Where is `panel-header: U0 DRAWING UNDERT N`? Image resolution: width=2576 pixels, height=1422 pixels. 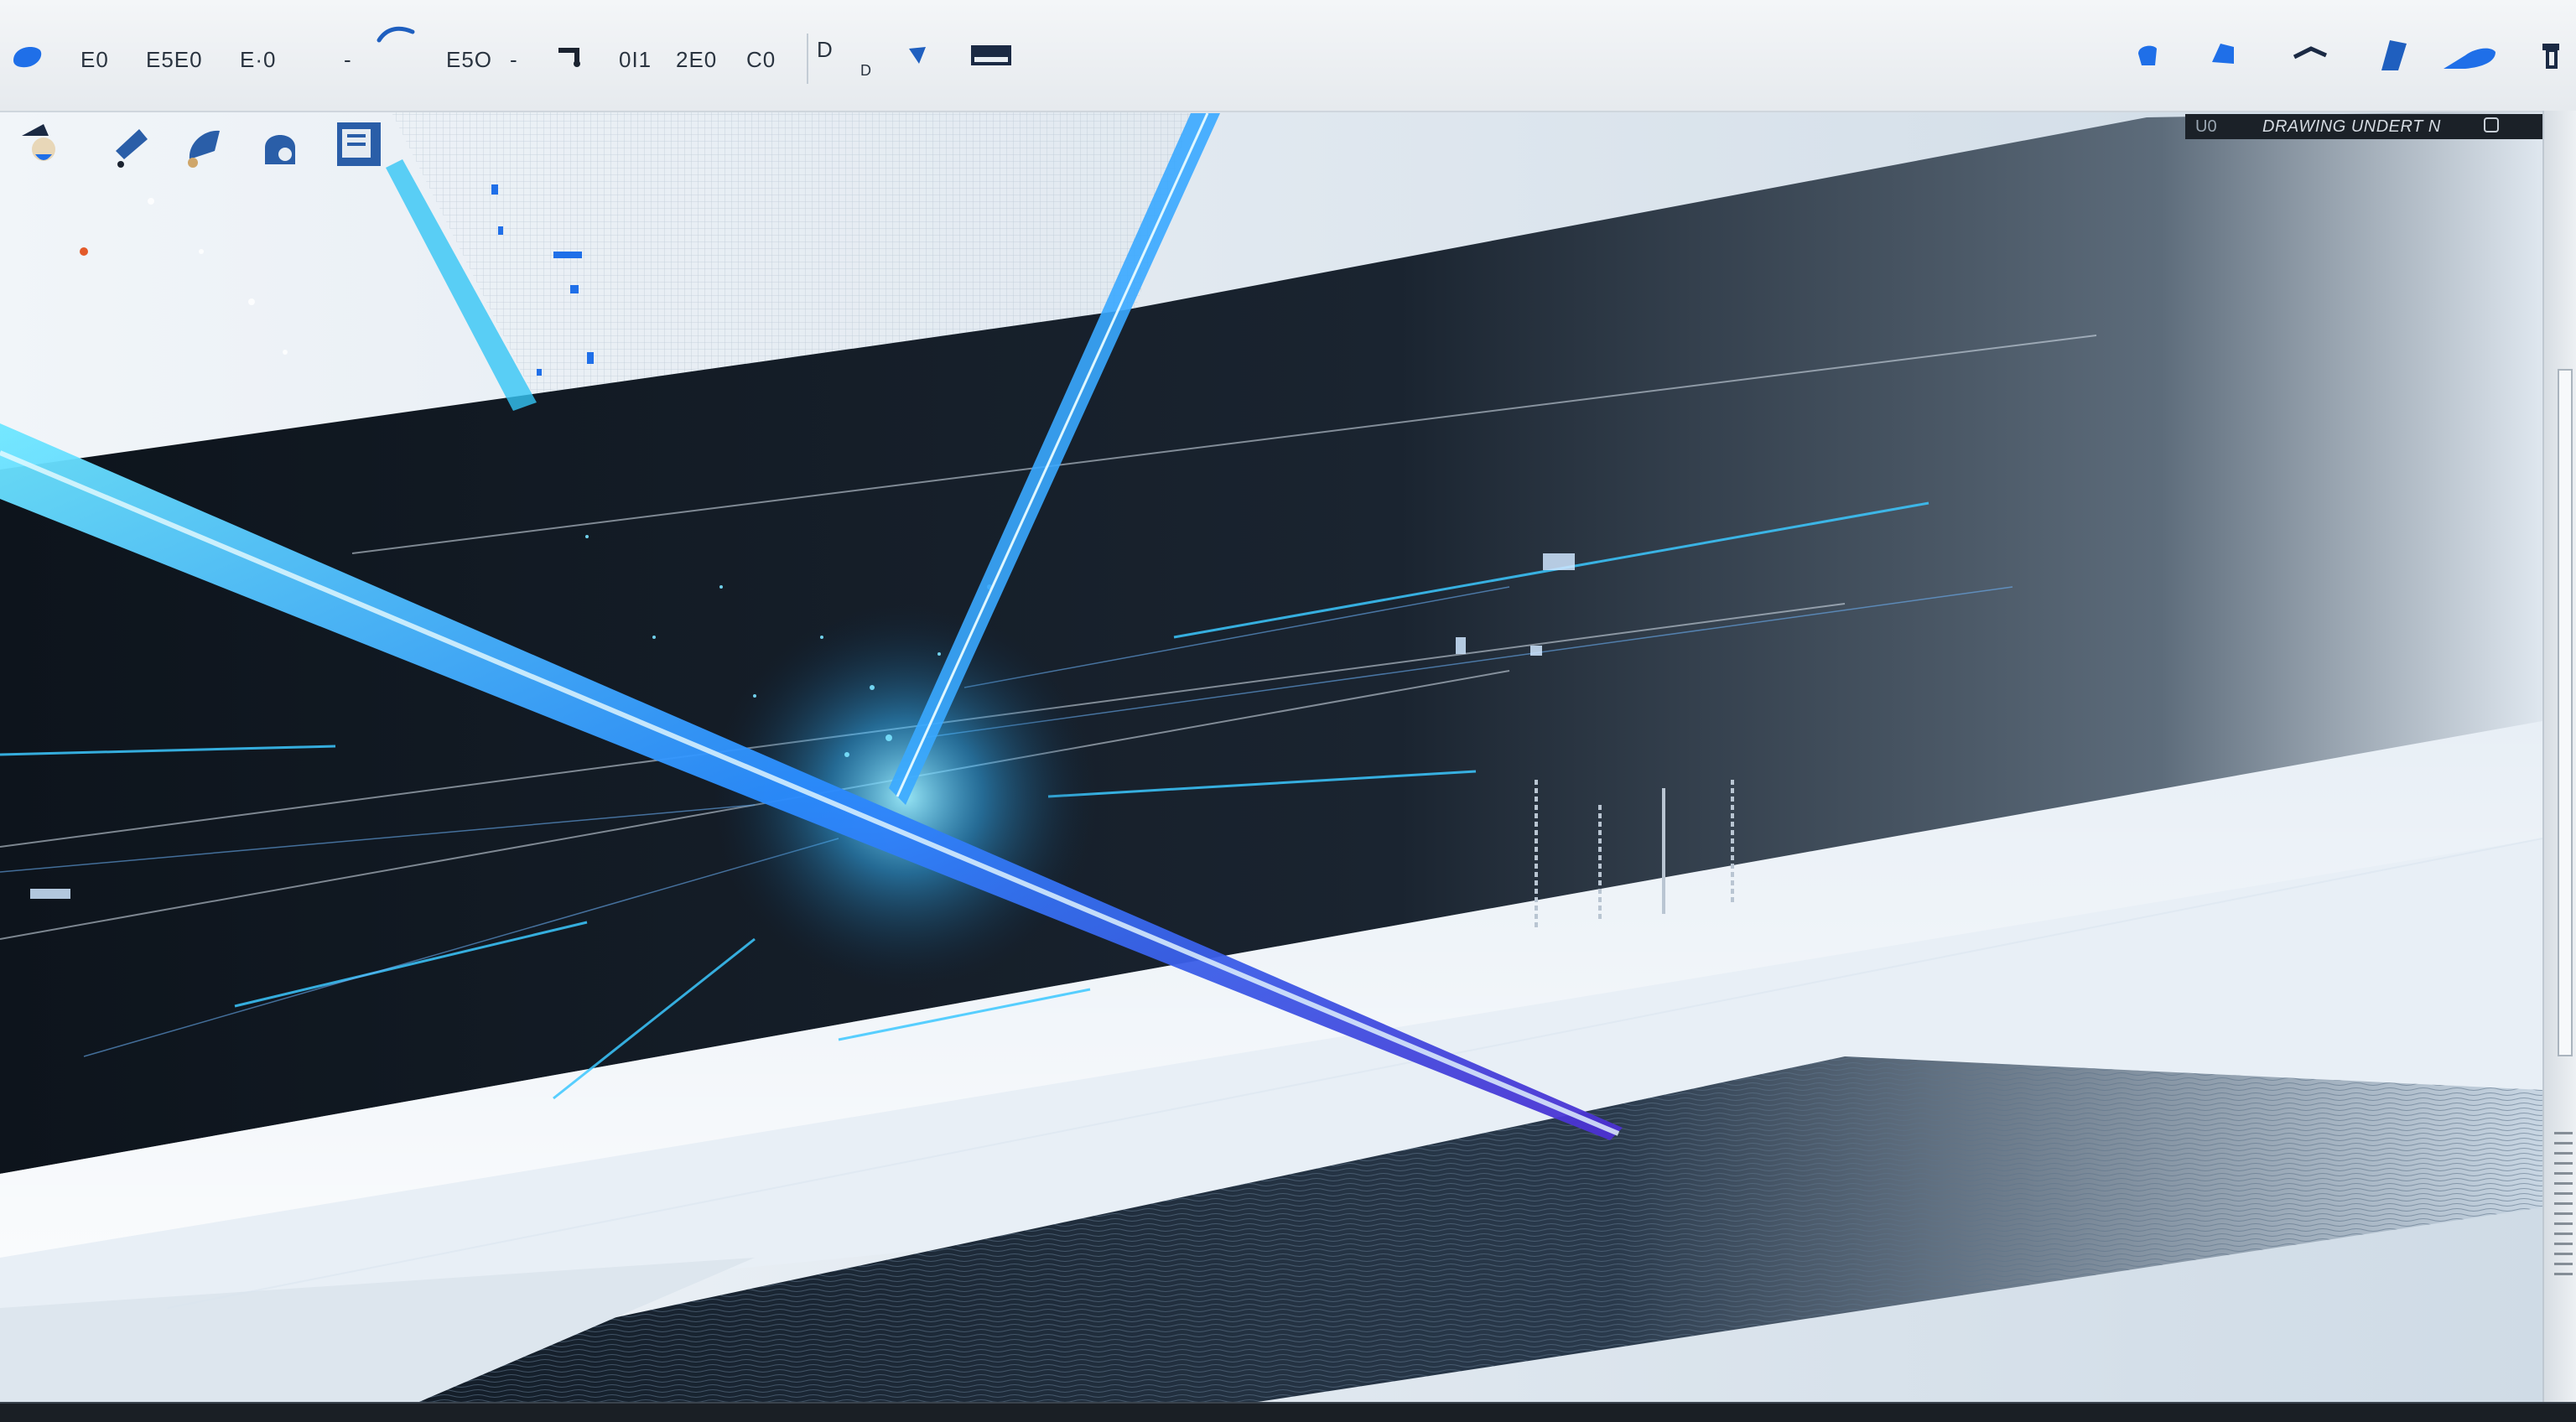 panel-header: U0 DRAWING UNDERT N is located at coordinates (2369, 126).